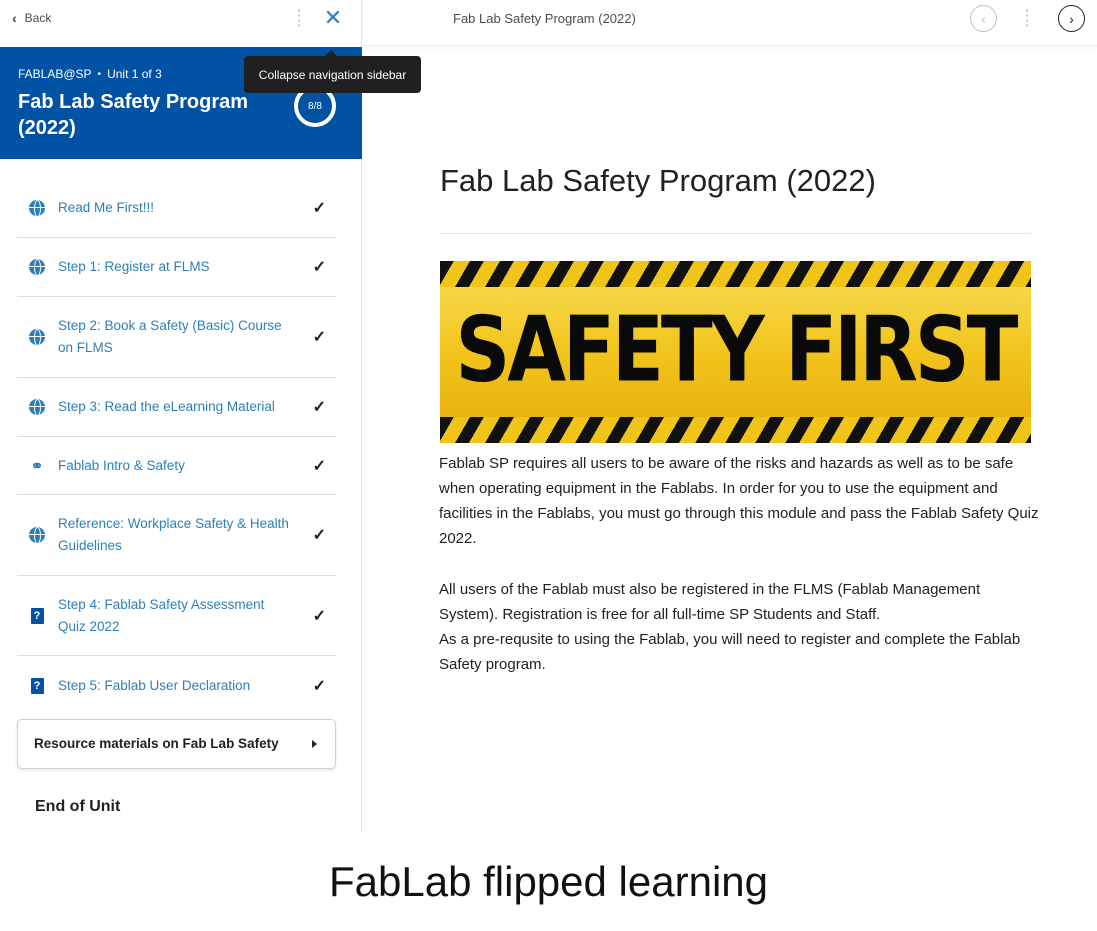 This screenshot has width=1097, height=931. What do you see at coordinates (154, 685) in the screenshot?
I see `toc-item-label: Step 5: Fablab User Declaration` at bounding box center [154, 685].